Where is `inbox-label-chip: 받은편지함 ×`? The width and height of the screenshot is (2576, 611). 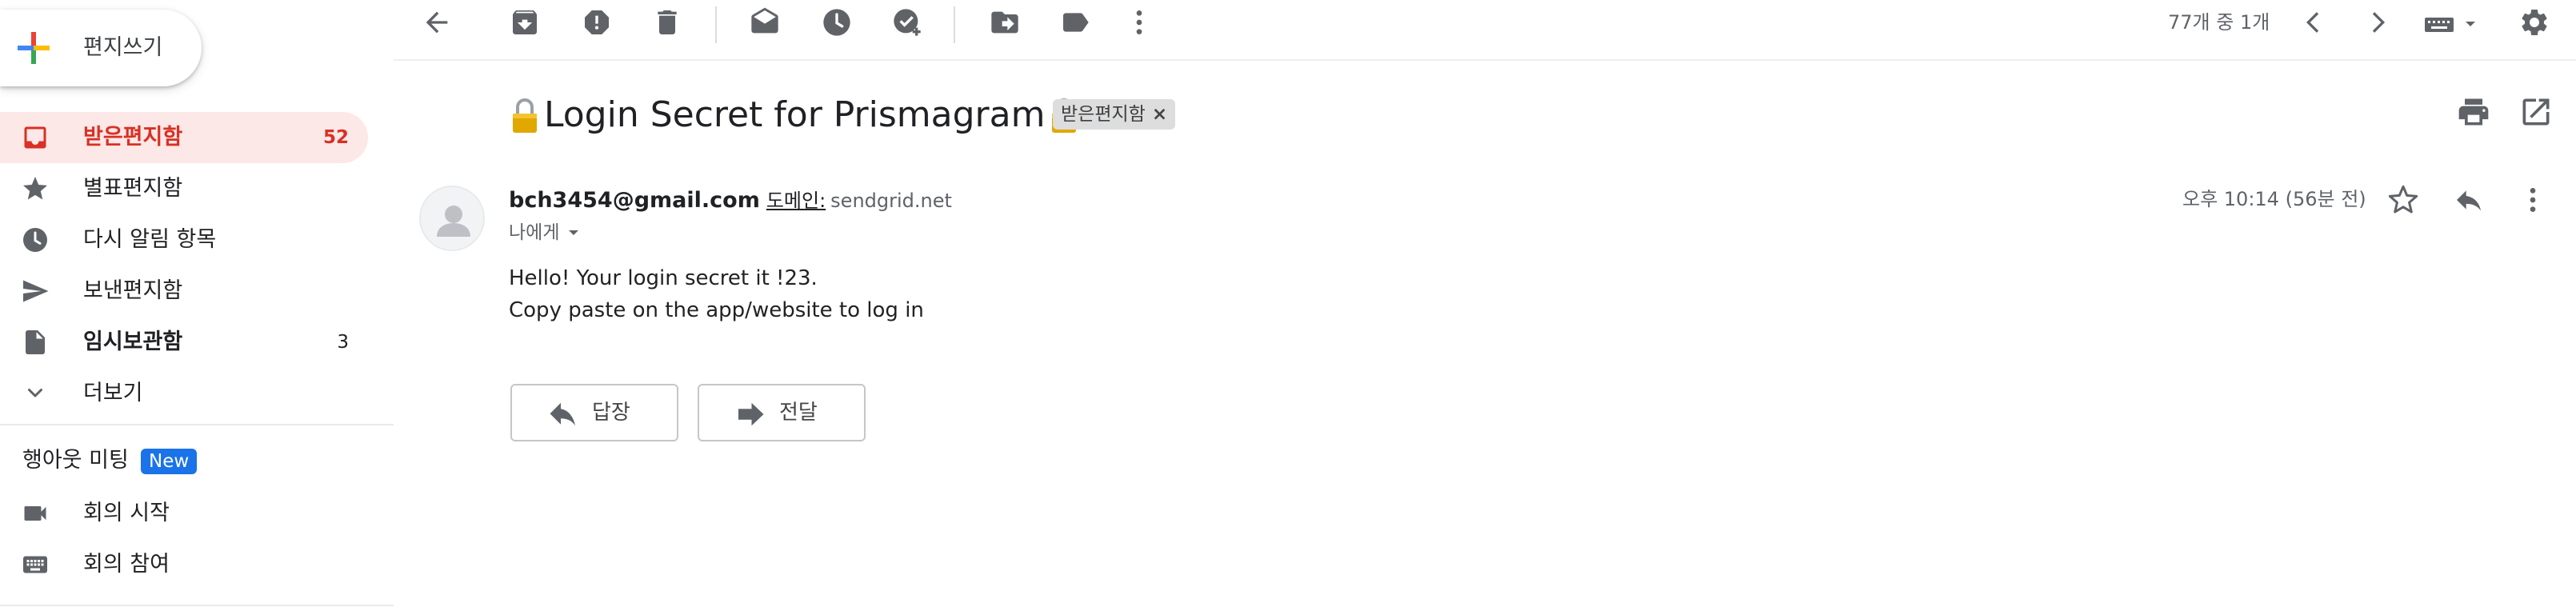 inbox-label-chip: 받은편지함 × is located at coordinates (1114, 114).